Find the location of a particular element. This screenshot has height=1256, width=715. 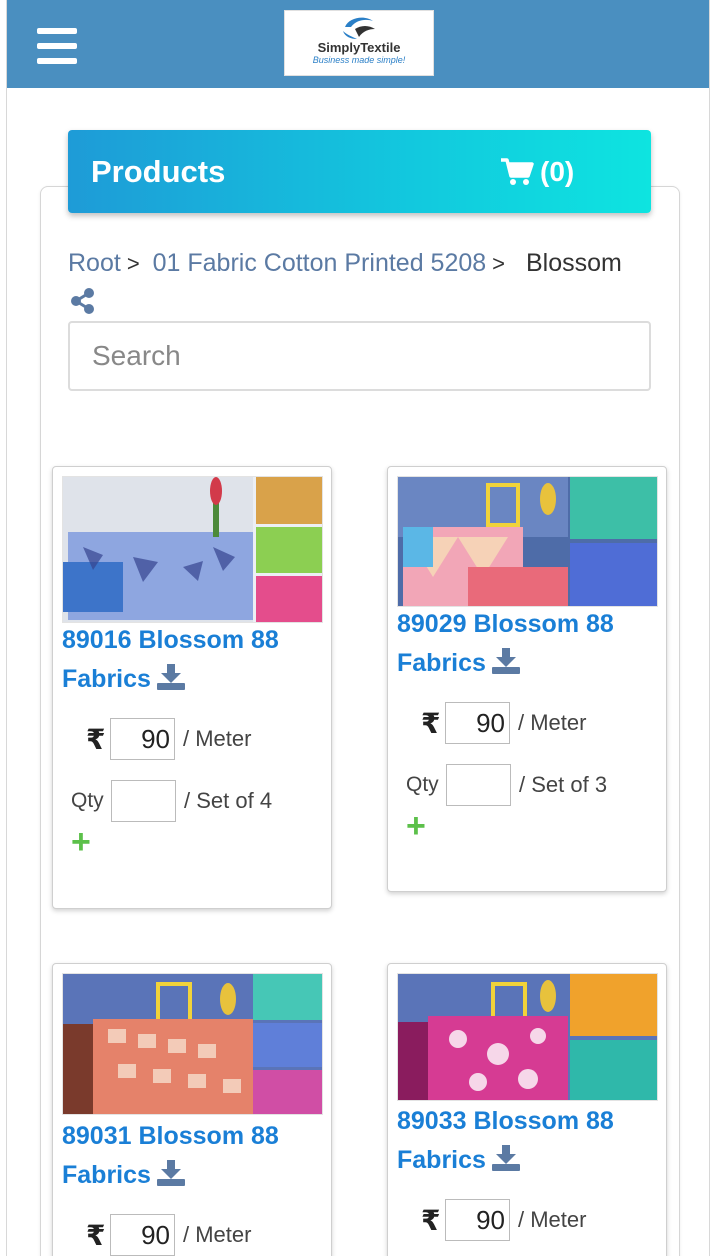

product-card: 89031 Blossom 88 Fabrics ₹ 90 / Meter is located at coordinates (192, 1109).